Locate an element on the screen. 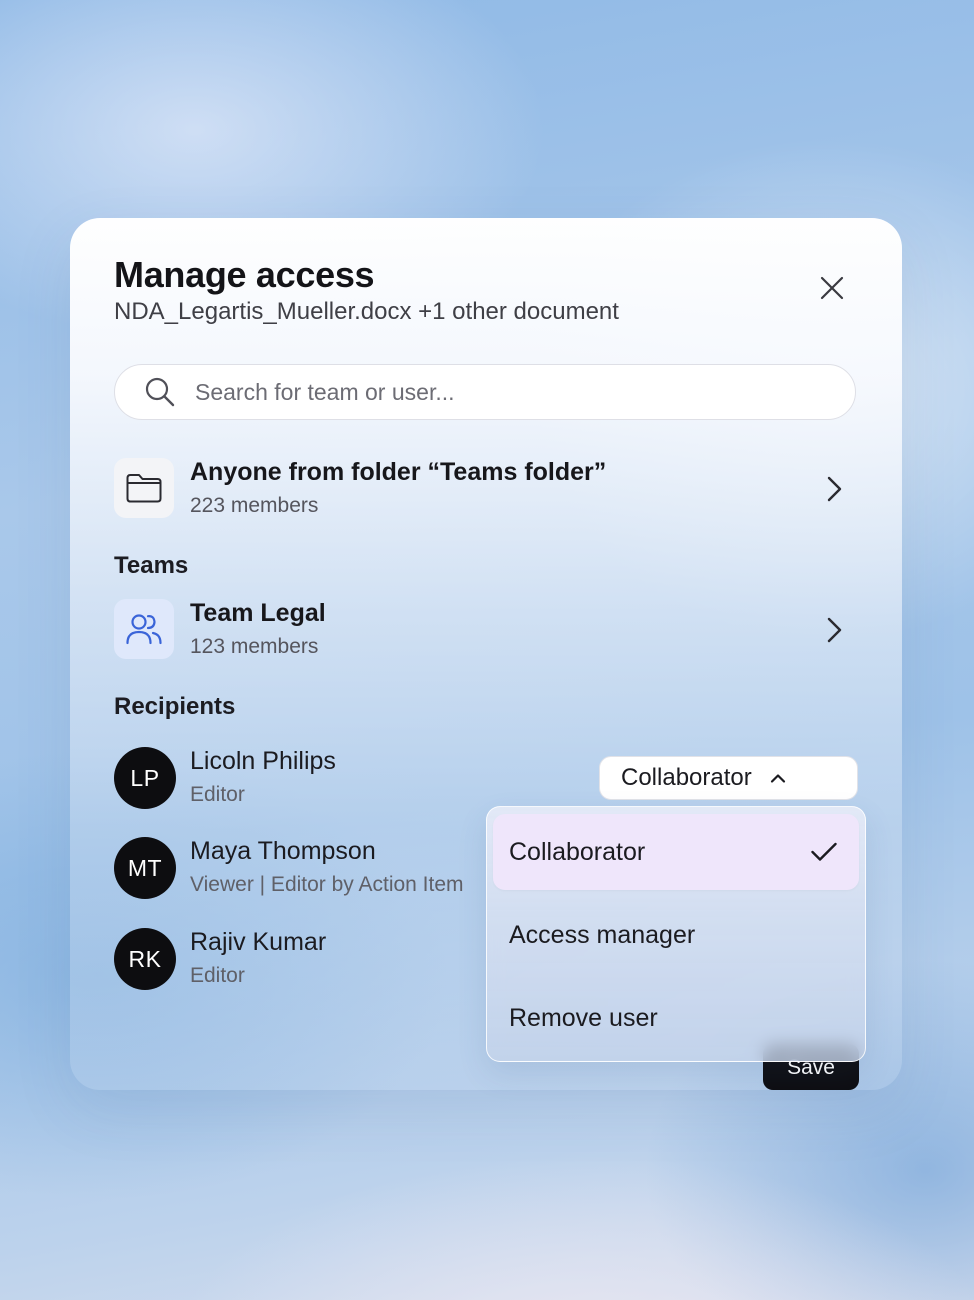  check-icon is located at coordinates (824, 852).